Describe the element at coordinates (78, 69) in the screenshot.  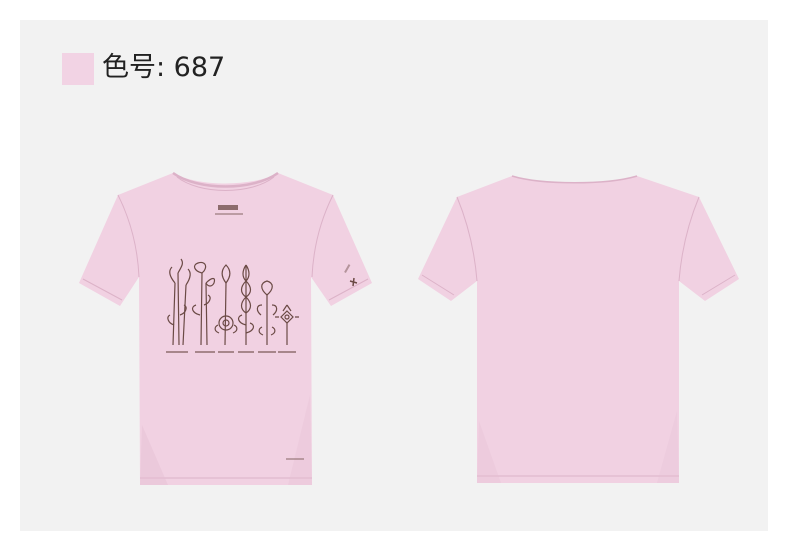
I see `color-swatch` at that location.